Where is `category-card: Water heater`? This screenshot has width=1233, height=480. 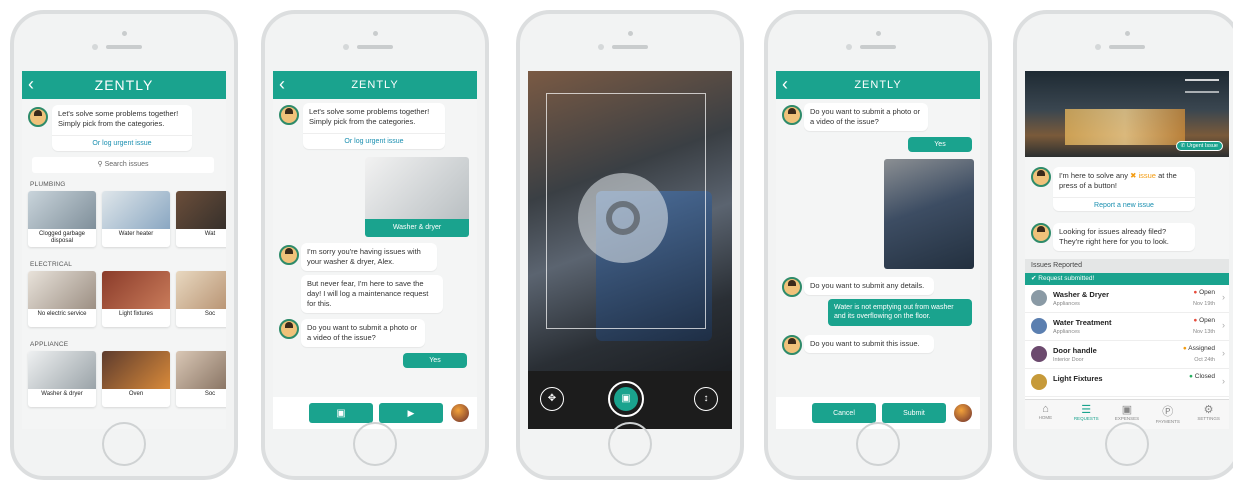 category-card: Water heater is located at coordinates (136, 219).